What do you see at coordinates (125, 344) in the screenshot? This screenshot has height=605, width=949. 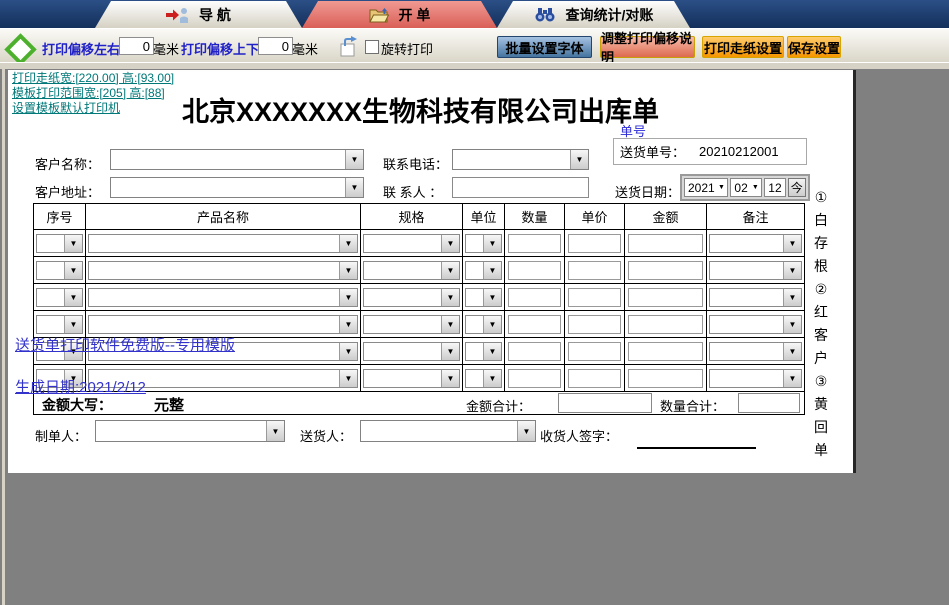 I see `software-watermark-link: 送货单打印软件免费版--专用模版` at bounding box center [125, 344].